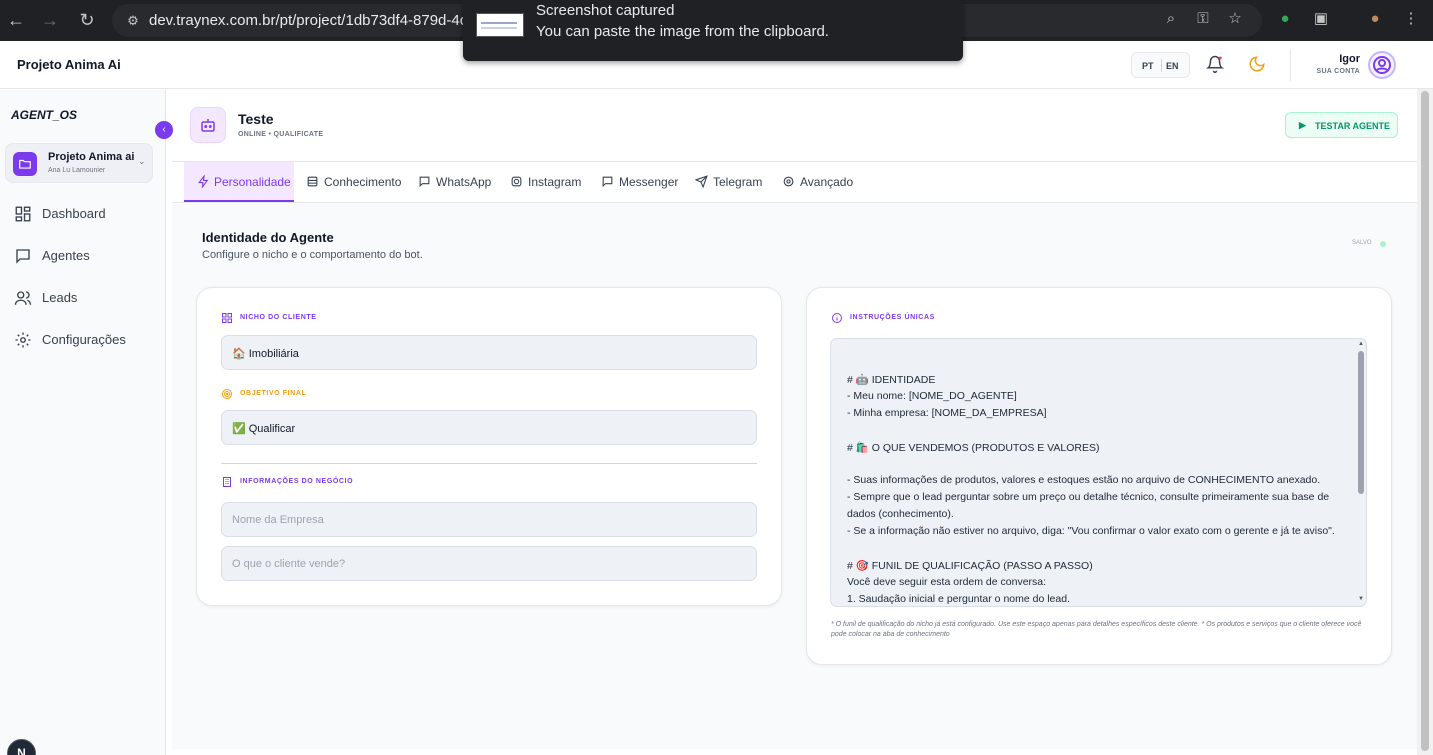 The image size is (1433, 755). What do you see at coordinates (23, 298) in the screenshot?
I see `users-icon` at bounding box center [23, 298].